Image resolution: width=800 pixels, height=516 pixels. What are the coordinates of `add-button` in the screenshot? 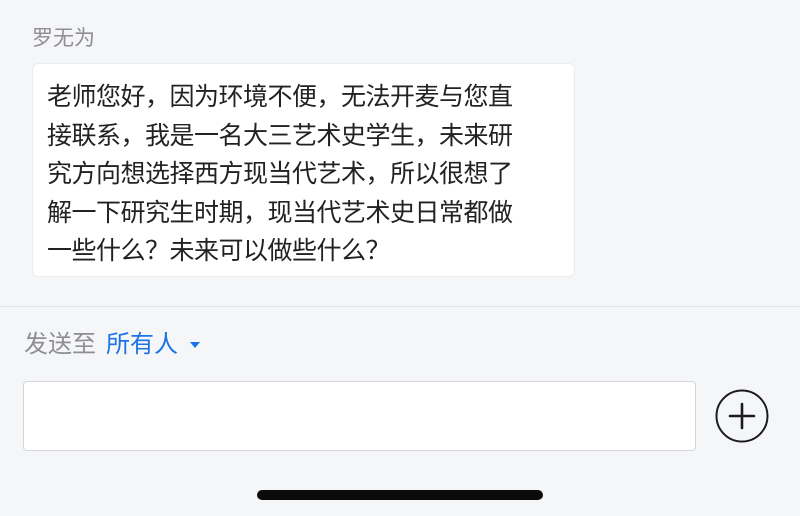 It's located at (742, 416).